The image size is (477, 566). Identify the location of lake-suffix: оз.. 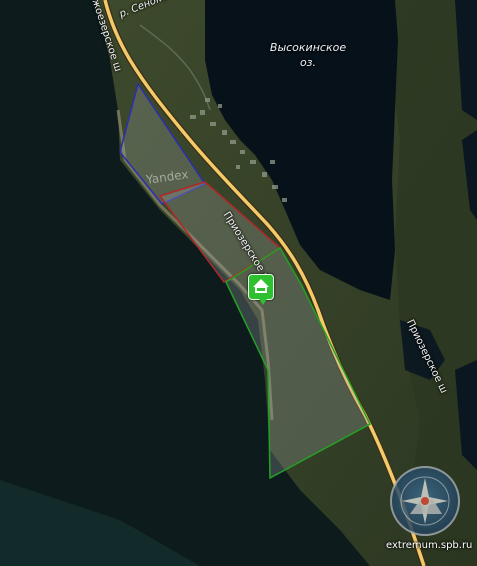
(308, 62).